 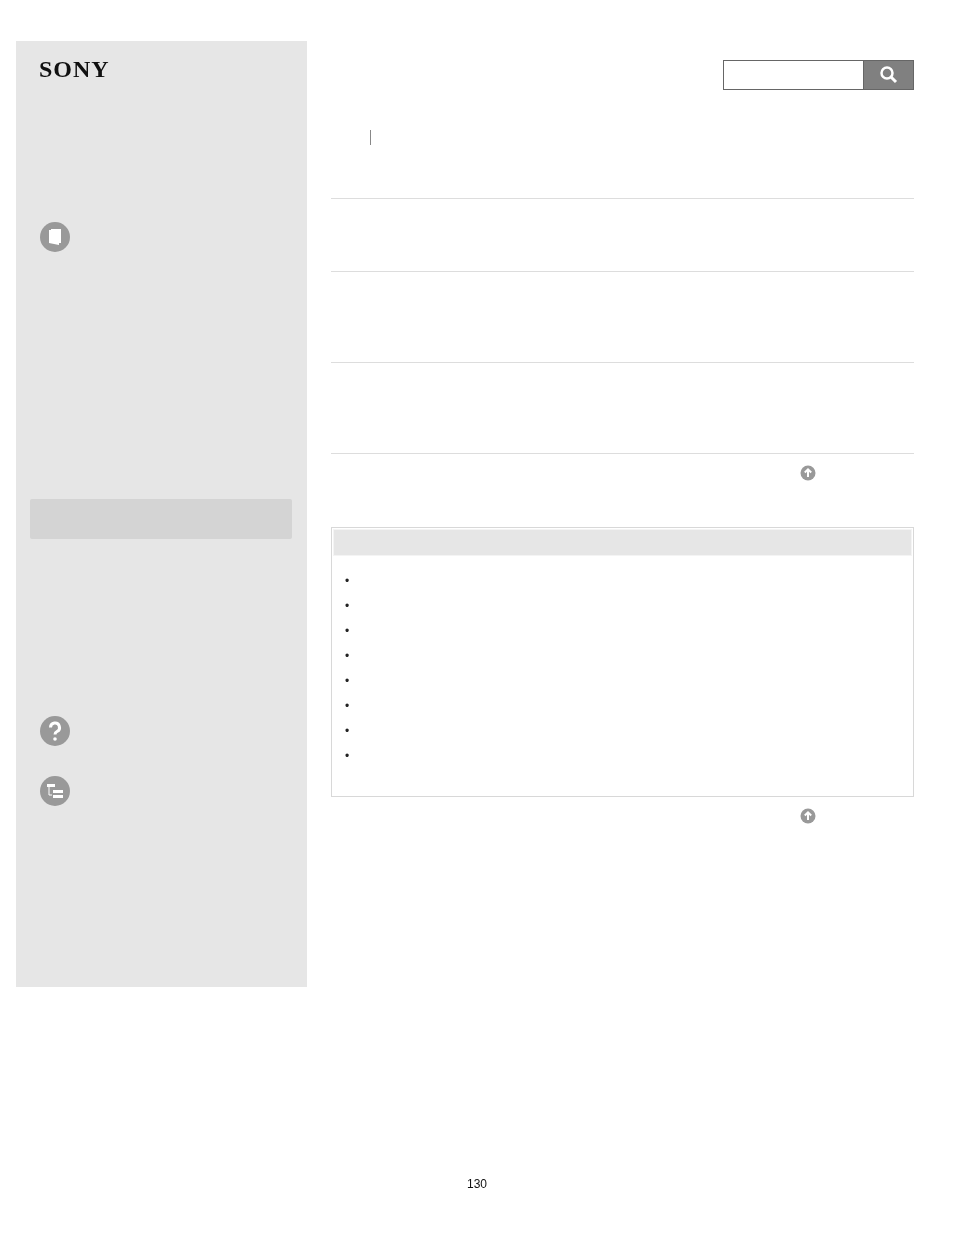 I want to click on book-icon, so click(x=55, y=237).